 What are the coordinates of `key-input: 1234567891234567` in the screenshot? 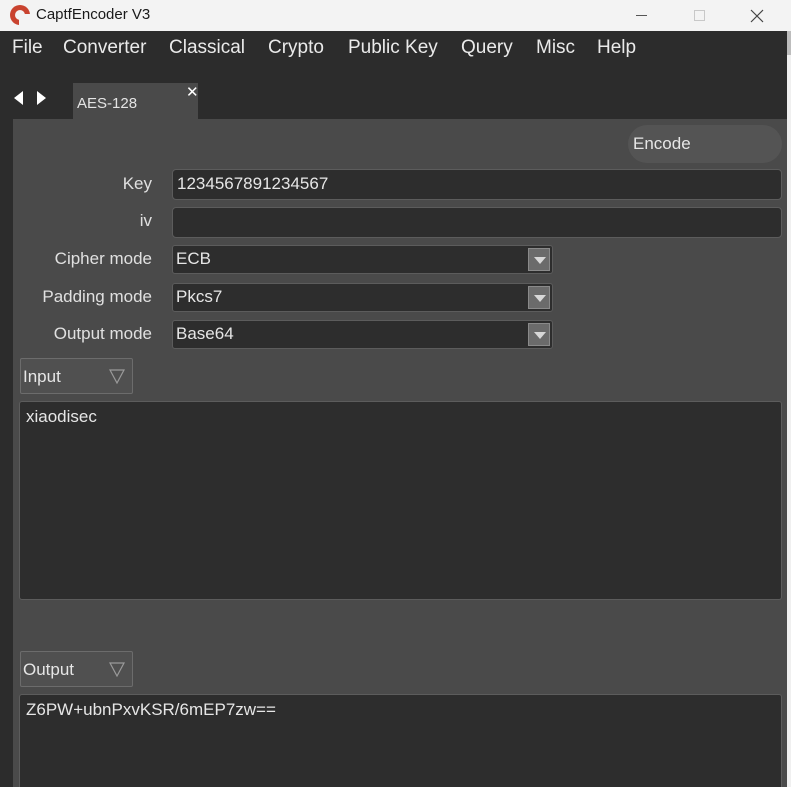 It's located at (477, 184).